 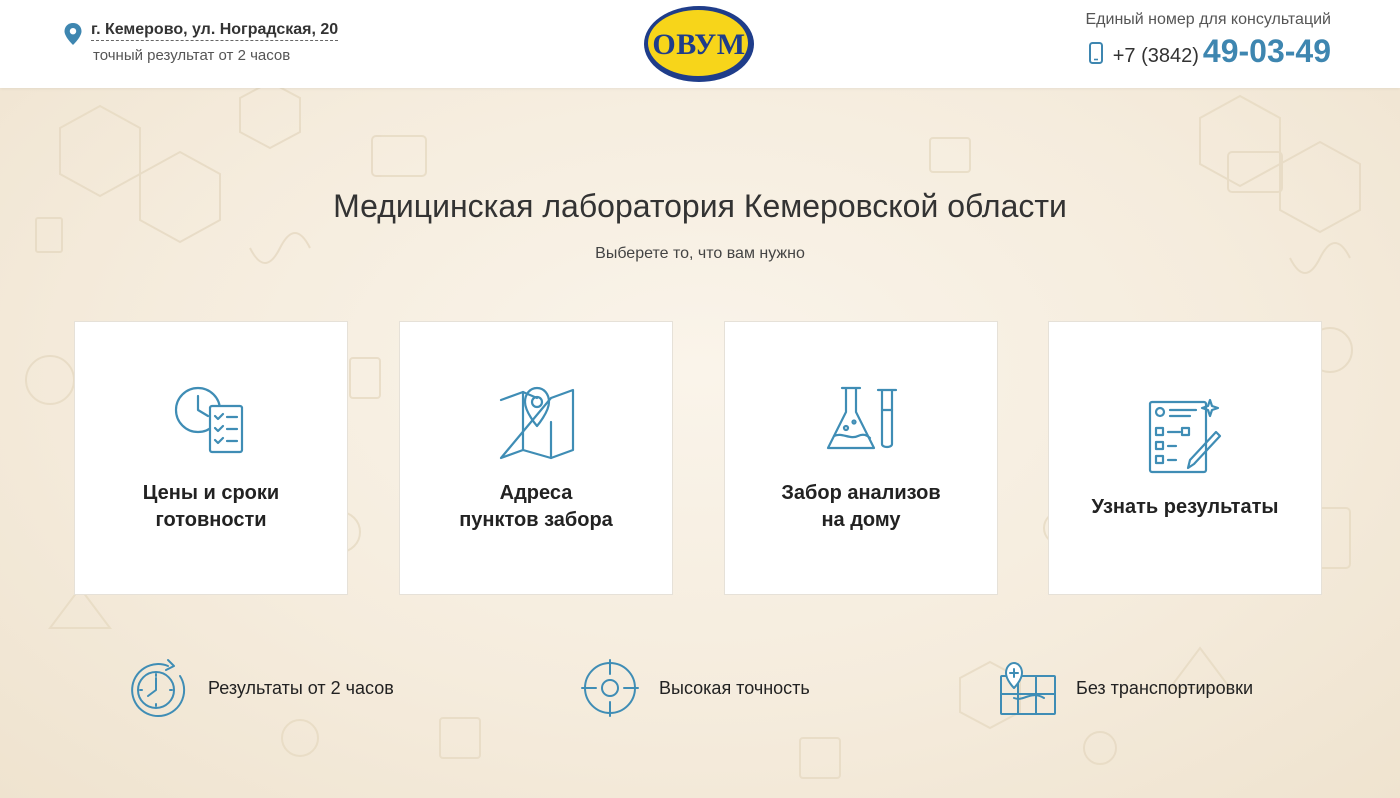 I want to click on logo: ОВУМ, so click(x=699, y=44).